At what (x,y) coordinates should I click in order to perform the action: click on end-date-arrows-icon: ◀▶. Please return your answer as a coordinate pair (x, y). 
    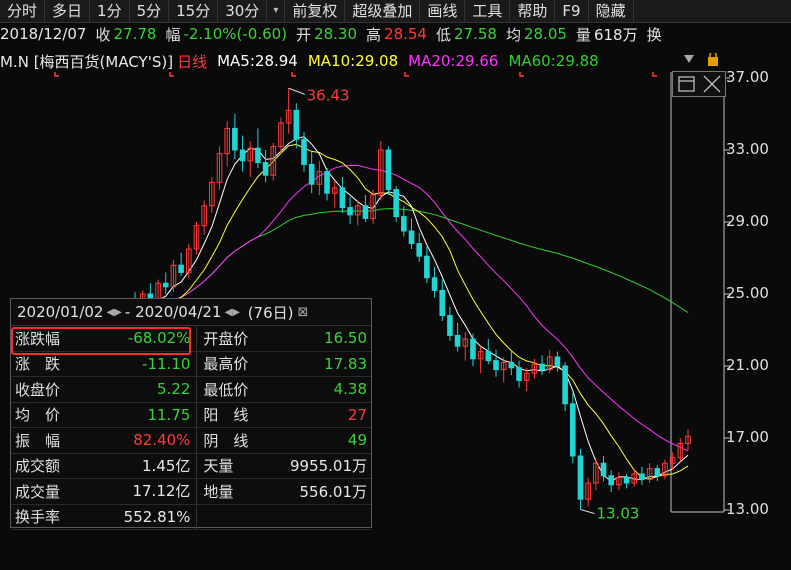
    Looking at the image, I should click on (232, 312).